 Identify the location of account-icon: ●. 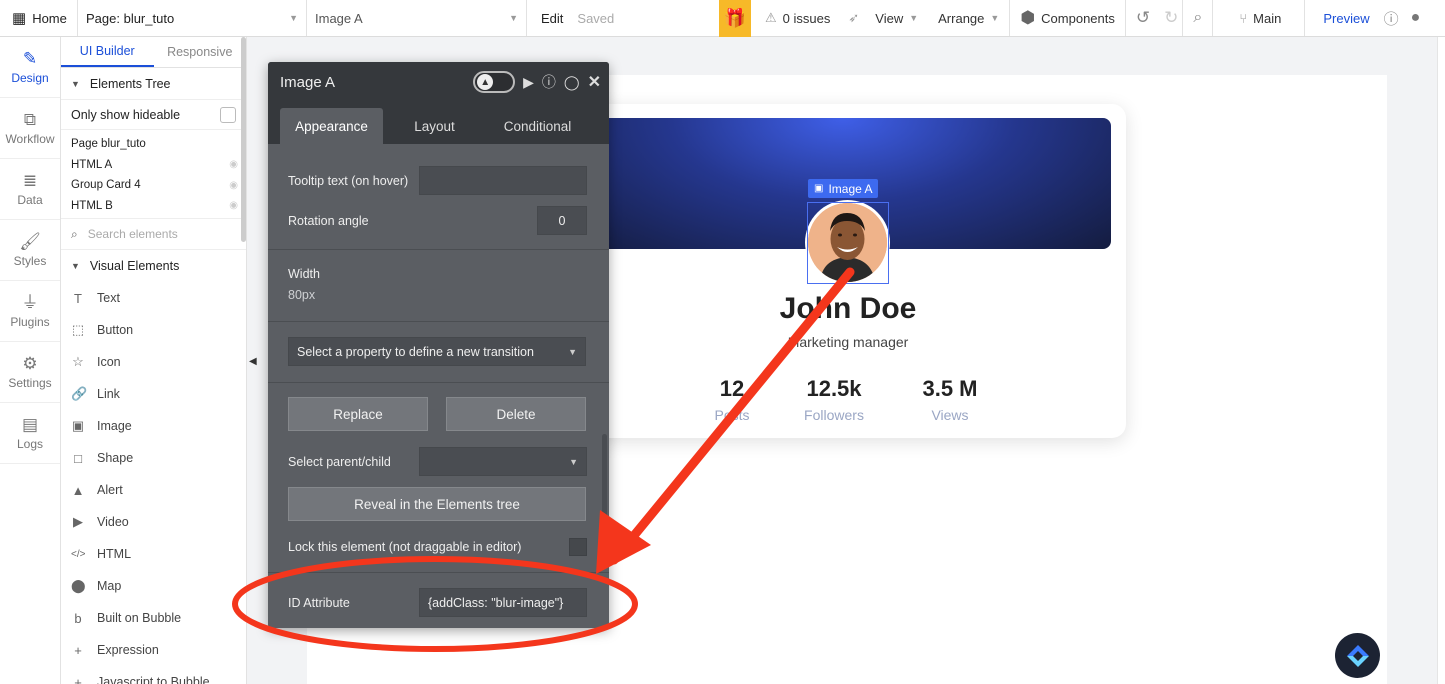
(1416, 18).